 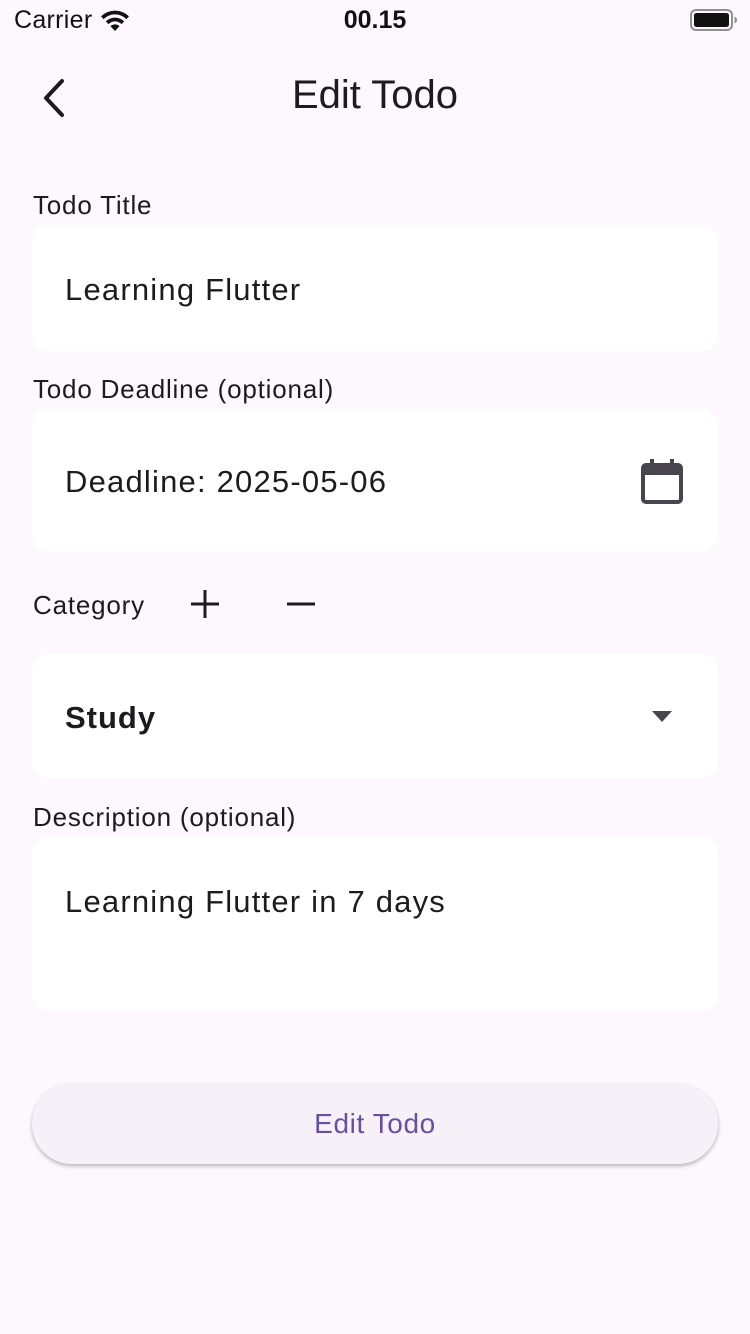 I want to click on description-input: Learning Flutter in 7 days, so click(x=375, y=924).